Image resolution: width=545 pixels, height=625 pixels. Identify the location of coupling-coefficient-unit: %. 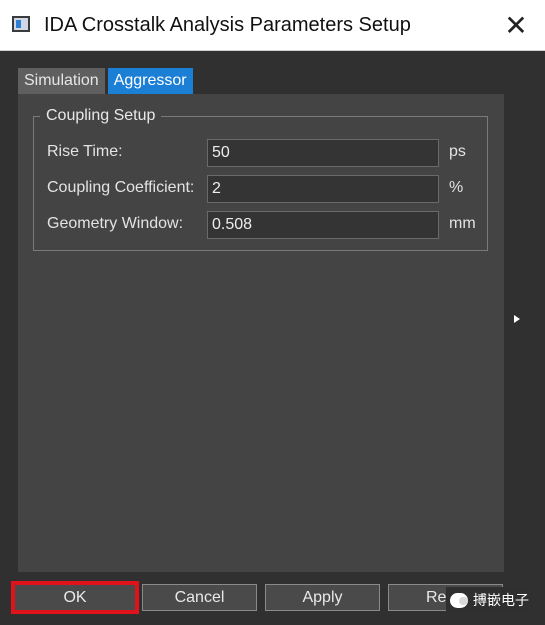
(456, 187).